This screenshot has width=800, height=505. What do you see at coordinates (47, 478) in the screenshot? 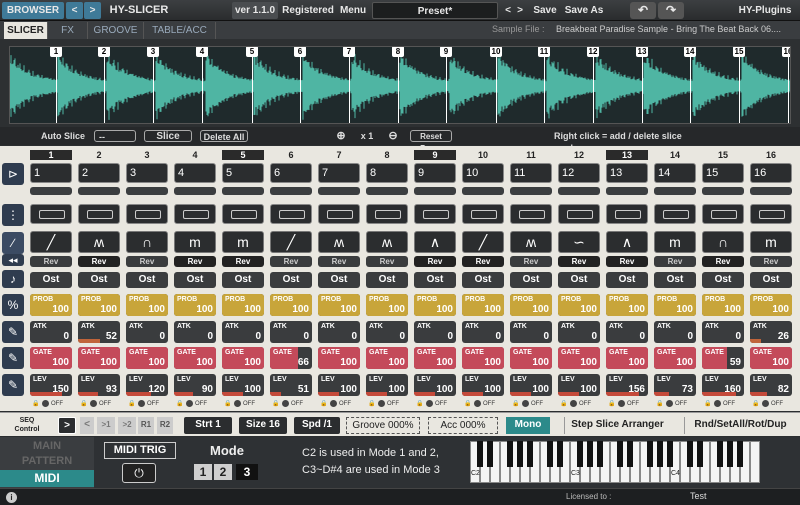
I see `page-midi: MIDI` at bounding box center [47, 478].